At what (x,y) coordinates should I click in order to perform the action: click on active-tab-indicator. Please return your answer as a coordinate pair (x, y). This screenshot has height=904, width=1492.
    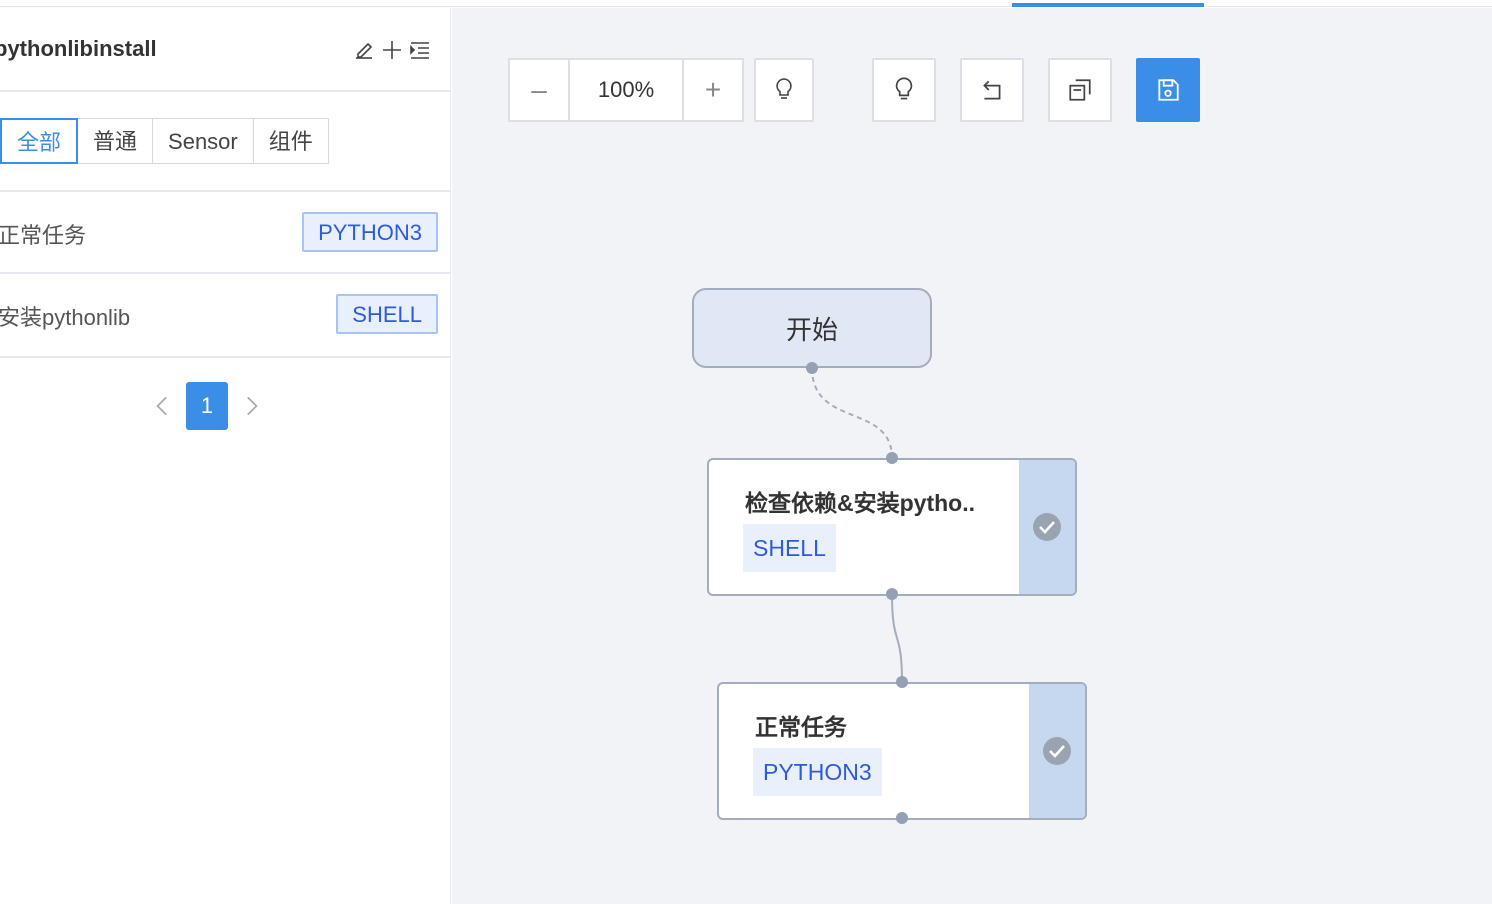
    Looking at the image, I should click on (1108, 5).